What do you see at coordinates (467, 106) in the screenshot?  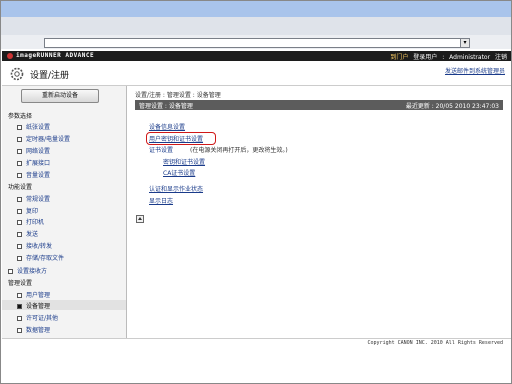 I see `last-update-value: 20/05 2010 23:47:03` at bounding box center [467, 106].